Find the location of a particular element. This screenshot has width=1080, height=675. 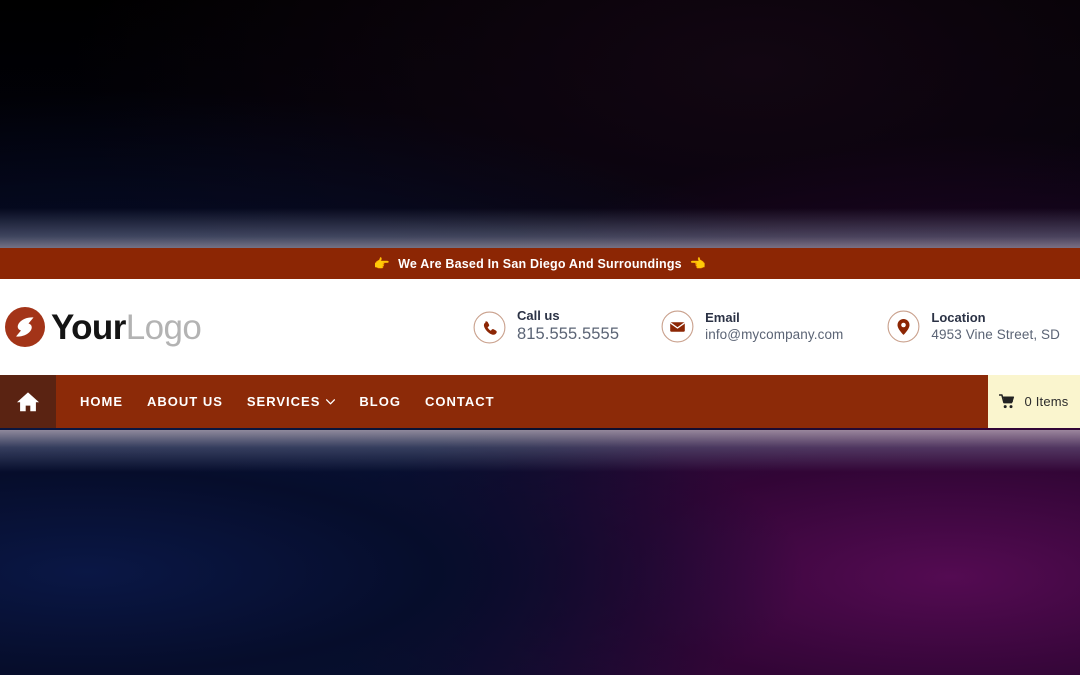

nav-home-button is located at coordinates (28, 401).